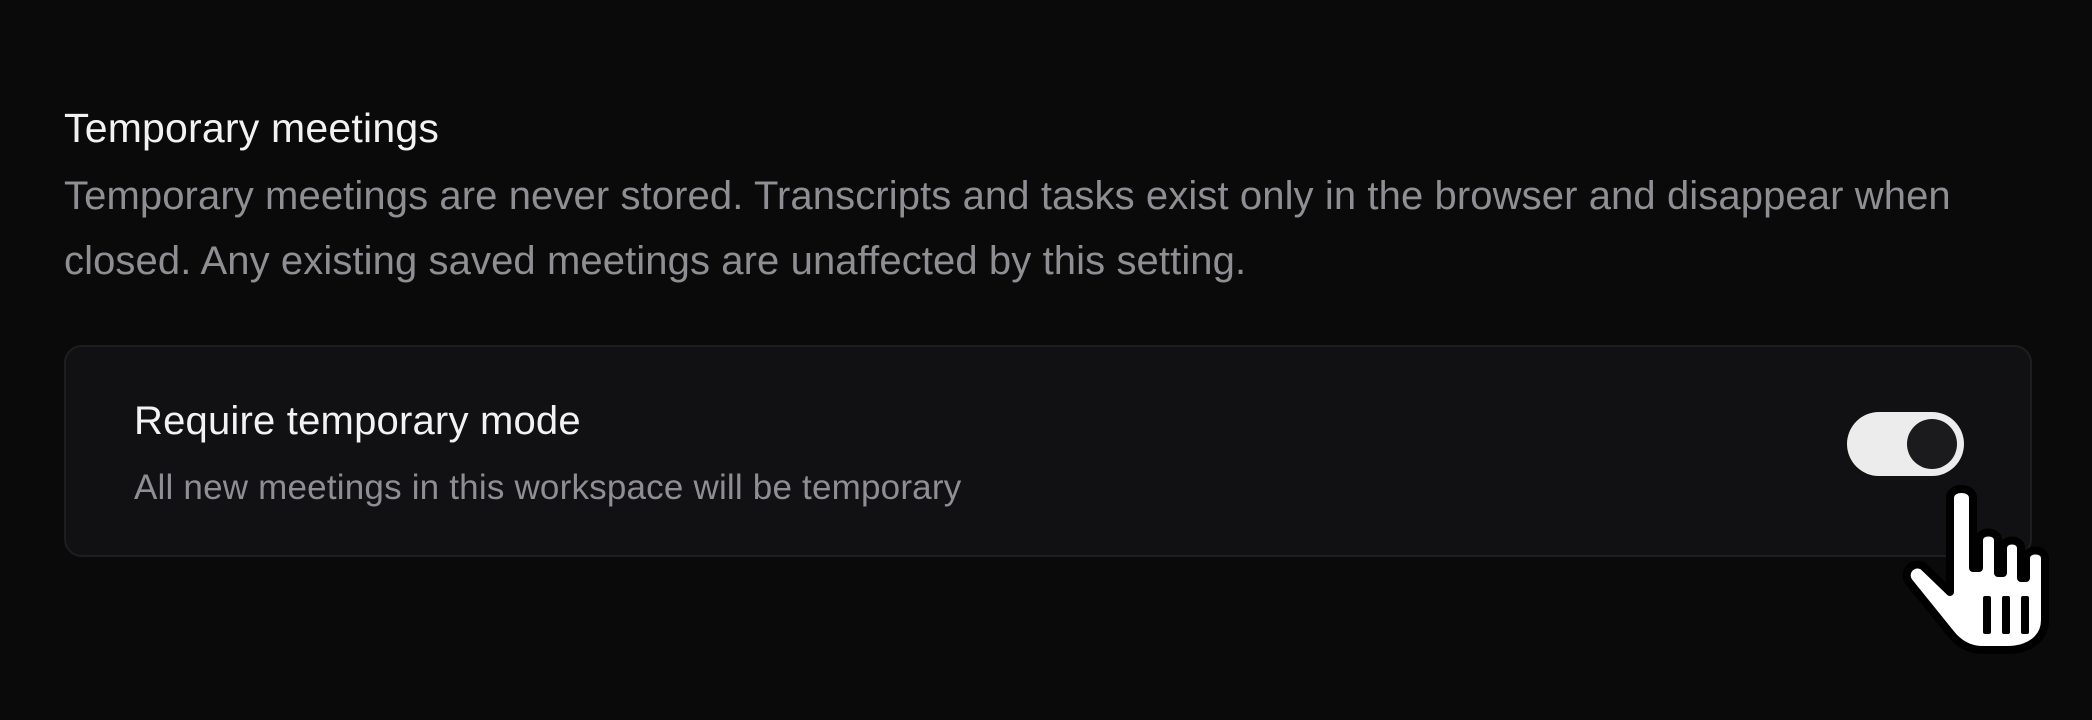 The width and height of the screenshot is (2092, 720). What do you see at coordinates (1932, 444) in the screenshot?
I see `toggle-knob` at bounding box center [1932, 444].